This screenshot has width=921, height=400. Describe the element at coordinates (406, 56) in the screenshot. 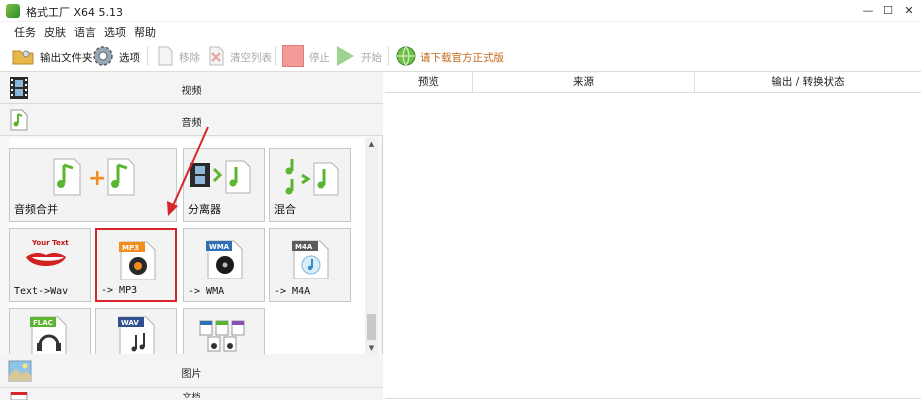

I see `globe-icon` at that location.